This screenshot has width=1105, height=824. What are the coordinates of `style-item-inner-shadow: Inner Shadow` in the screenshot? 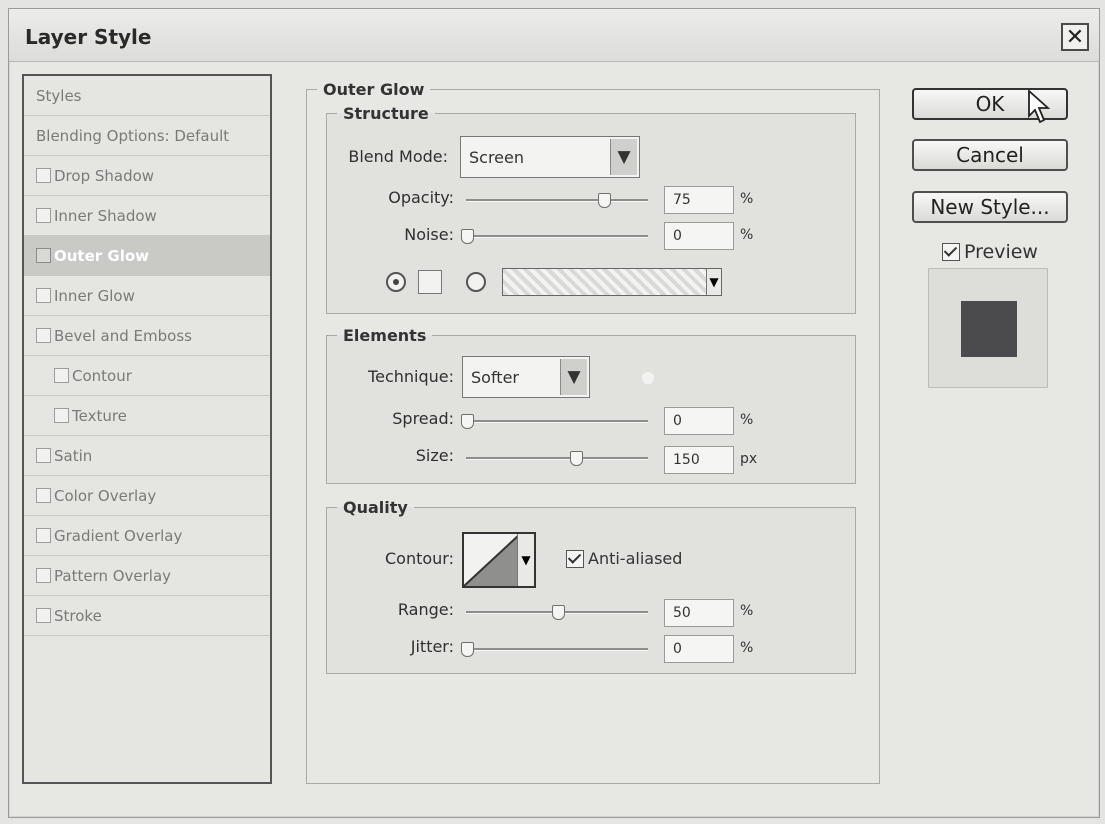 It's located at (147, 216).